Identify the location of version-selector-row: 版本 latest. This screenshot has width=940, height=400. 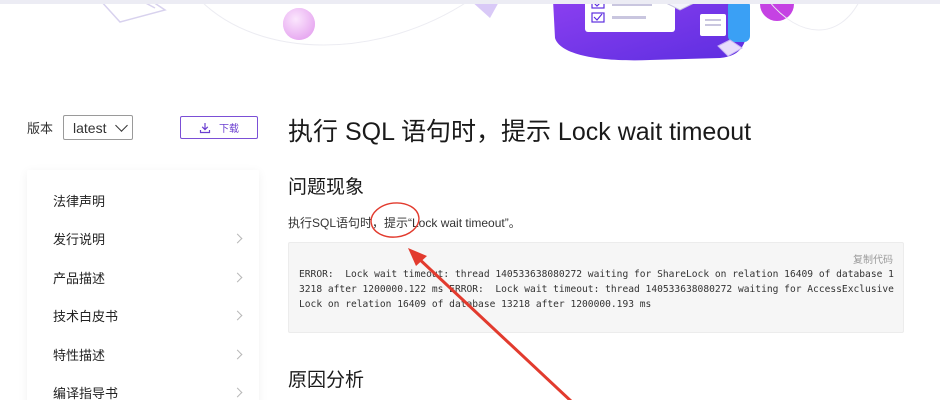
(80, 127).